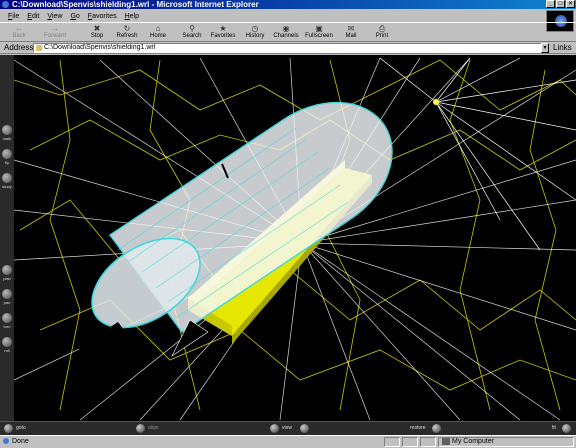 The image size is (576, 448). I want to click on channels-button: ◉ Channels, so click(286, 33).